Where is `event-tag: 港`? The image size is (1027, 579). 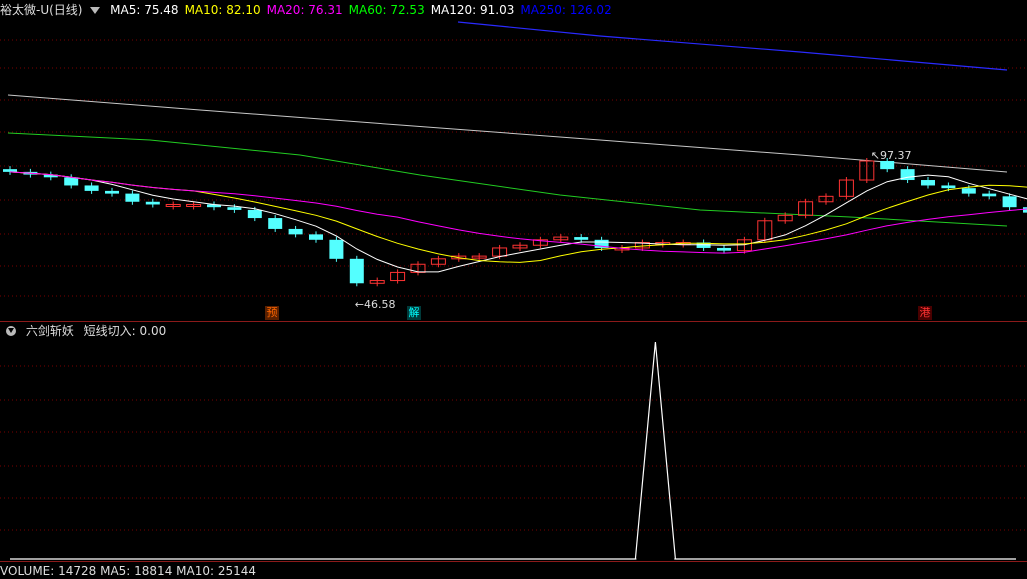 event-tag: 港 is located at coordinates (925, 313).